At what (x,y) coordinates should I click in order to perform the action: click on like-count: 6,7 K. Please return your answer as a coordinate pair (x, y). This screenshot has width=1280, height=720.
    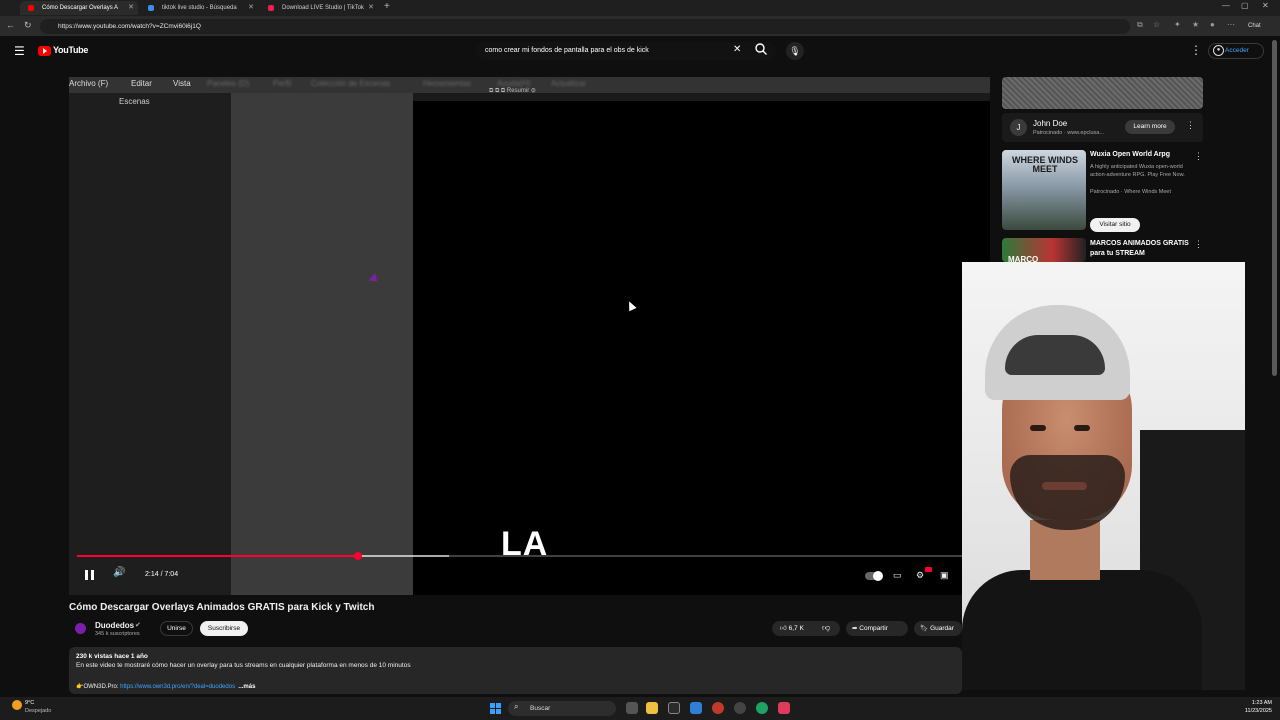
    Looking at the image, I should click on (796, 628).